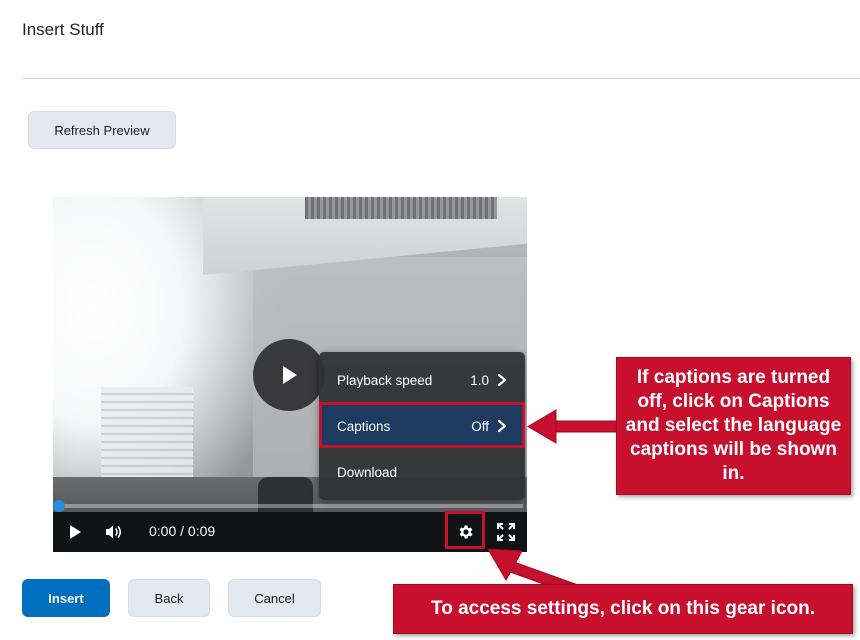  What do you see at coordinates (274, 598) in the screenshot?
I see `cancel-button: Cancel` at bounding box center [274, 598].